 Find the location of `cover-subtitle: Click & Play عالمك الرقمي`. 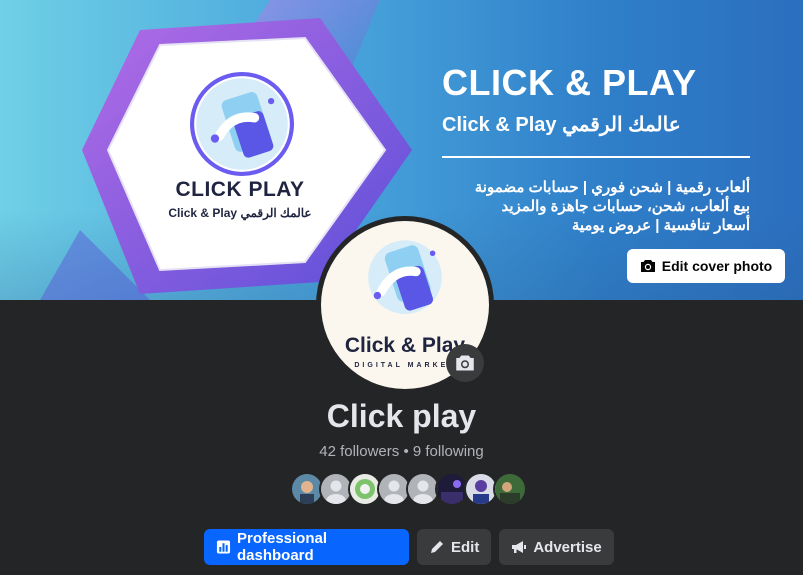

cover-subtitle: Click & Play عالمك الرقمي is located at coordinates (561, 125).